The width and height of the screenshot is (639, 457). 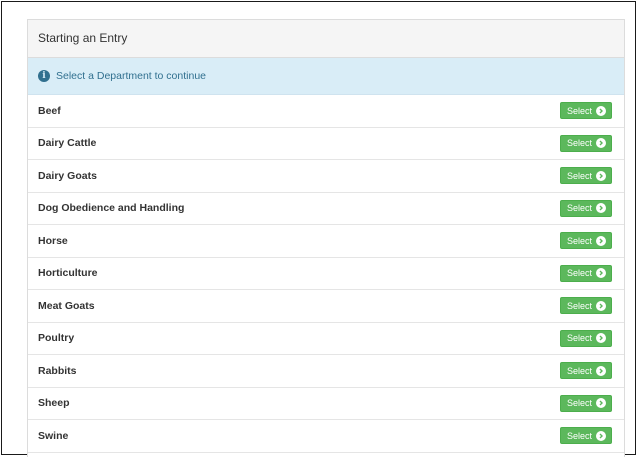 What do you see at coordinates (326, 39) in the screenshot?
I see `panel-heading: Starting an Entry` at bounding box center [326, 39].